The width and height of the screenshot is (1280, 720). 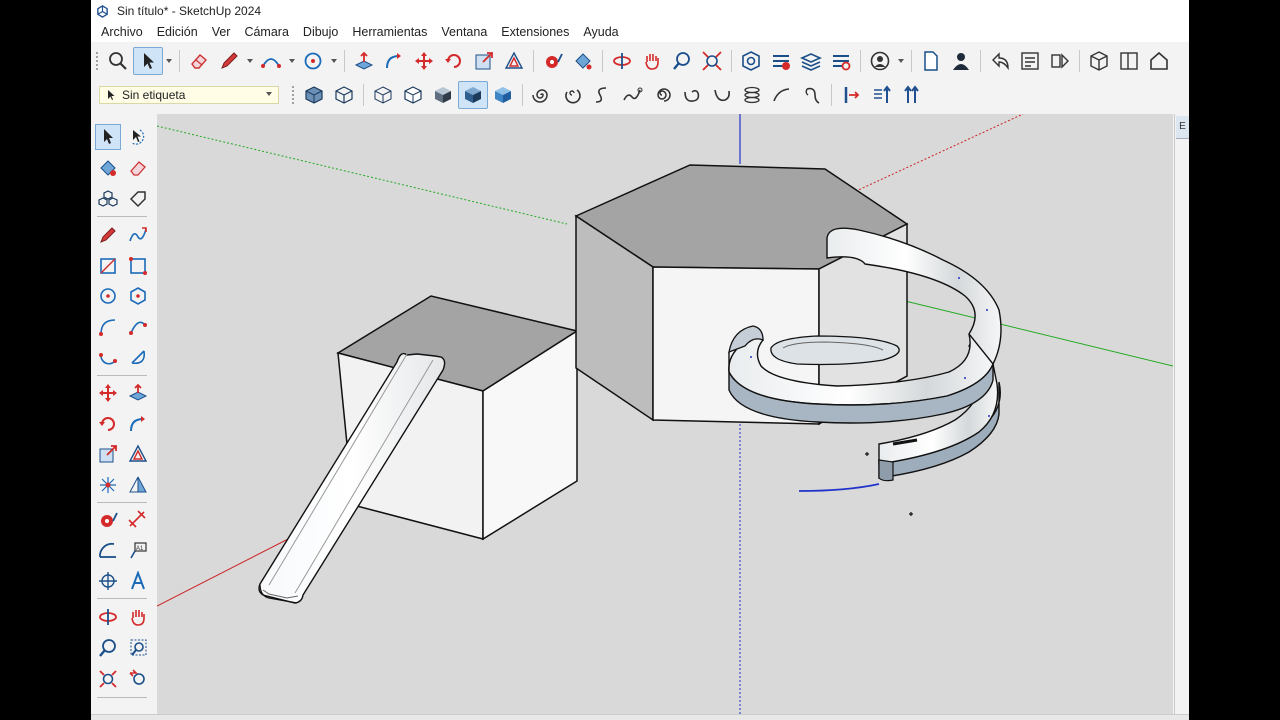 What do you see at coordinates (120, 32) in the screenshot?
I see `menu-archivo: Archivo` at bounding box center [120, 32].